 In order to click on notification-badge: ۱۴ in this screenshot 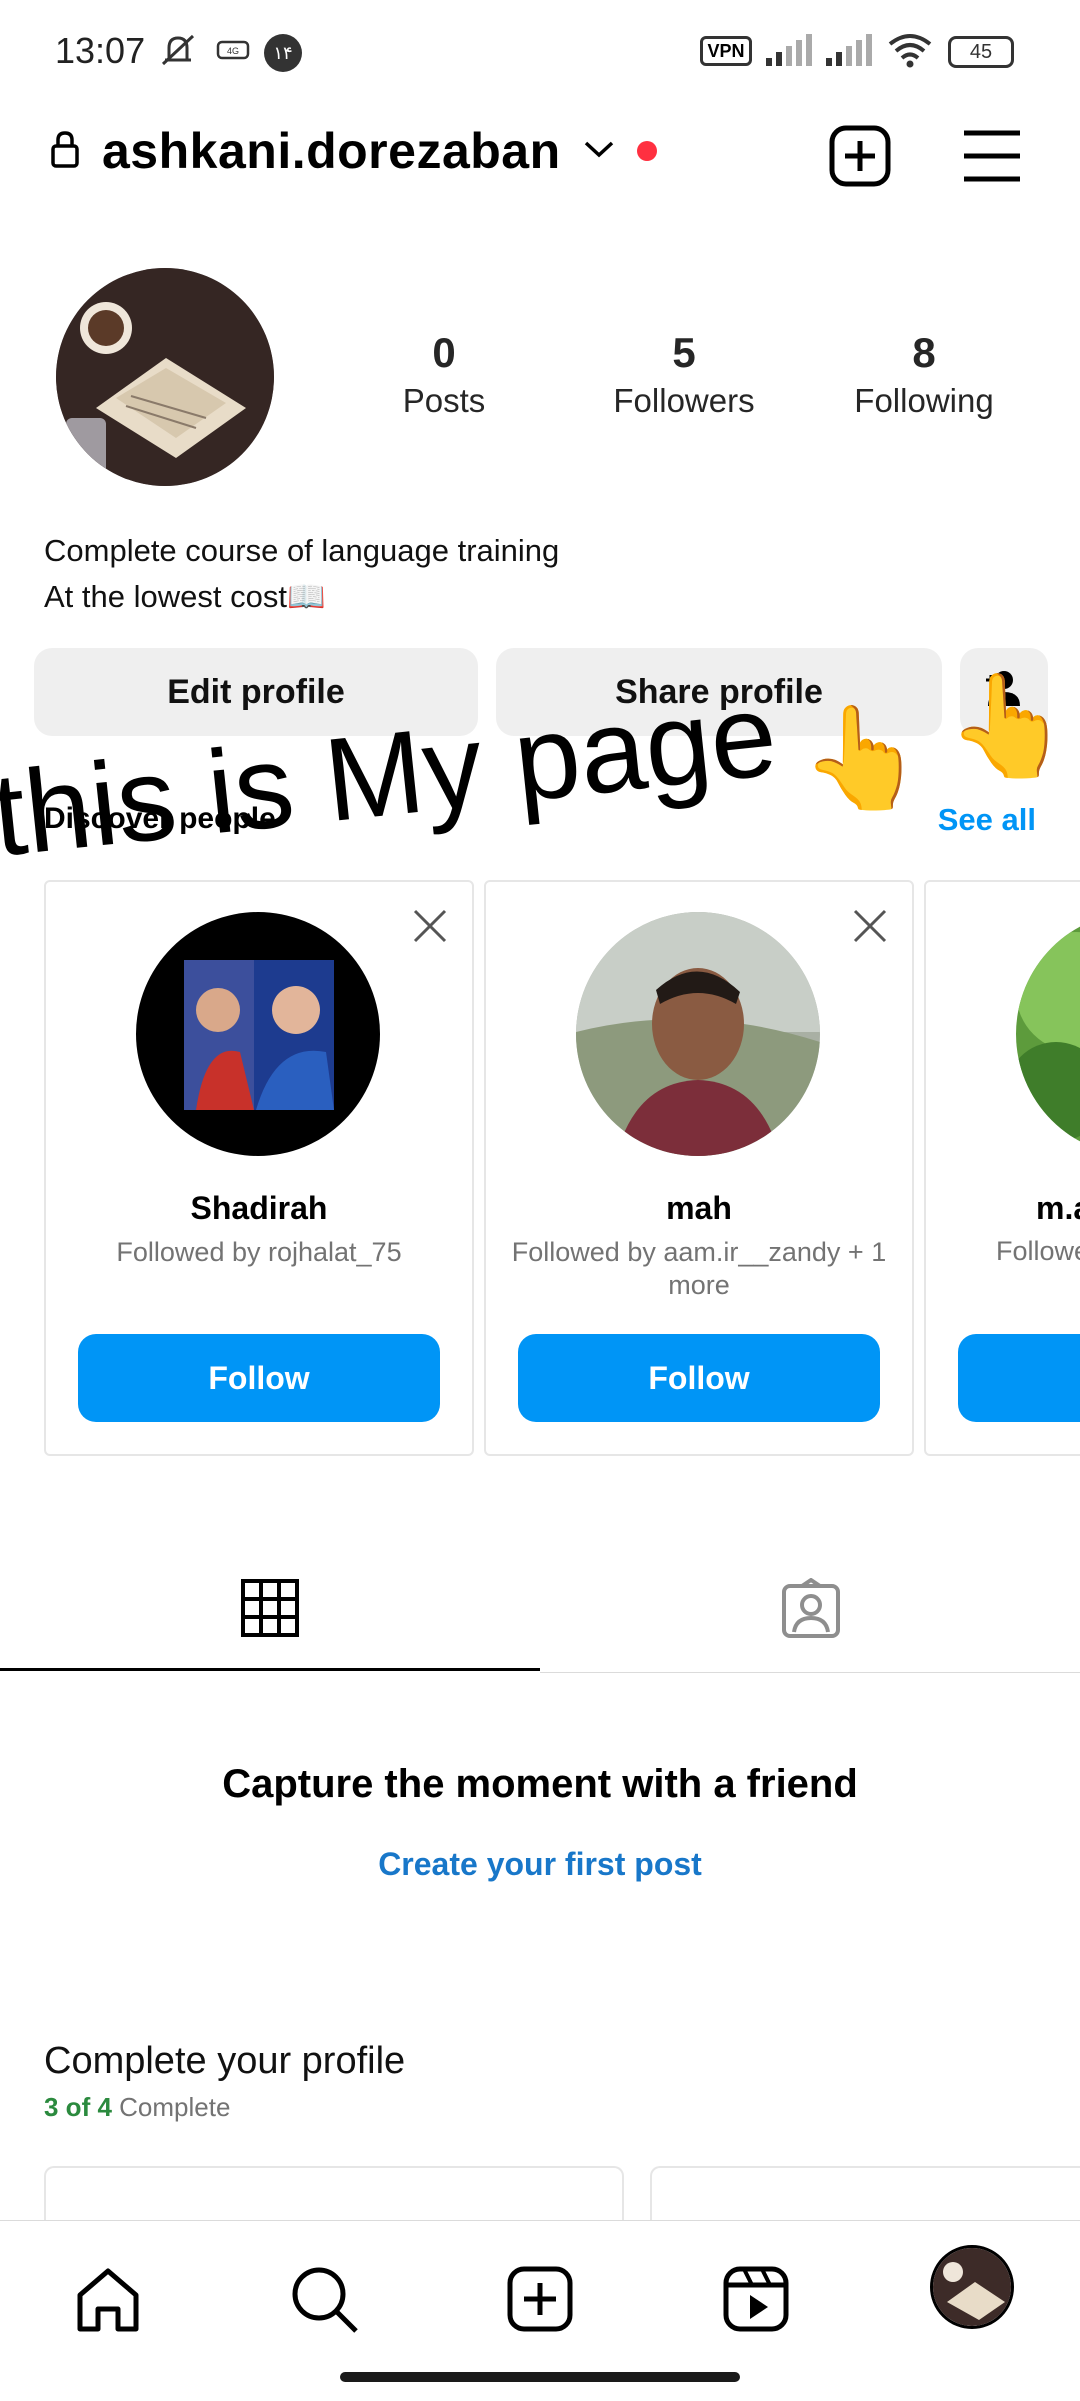, I will do `click(283, 53)`.